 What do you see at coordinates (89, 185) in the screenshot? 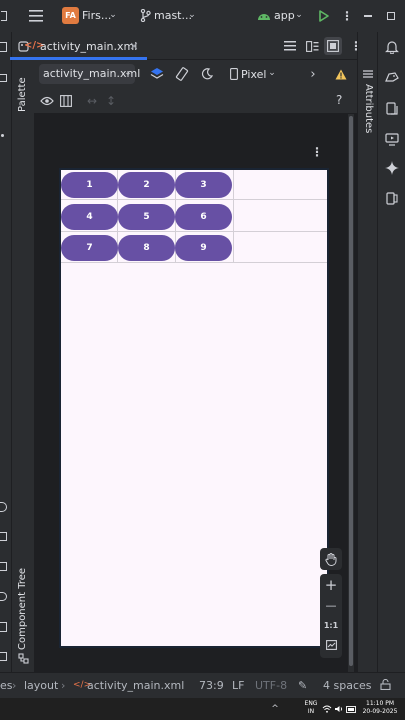
I see `grid-button-1: 1` at bounding box center [89, 185].